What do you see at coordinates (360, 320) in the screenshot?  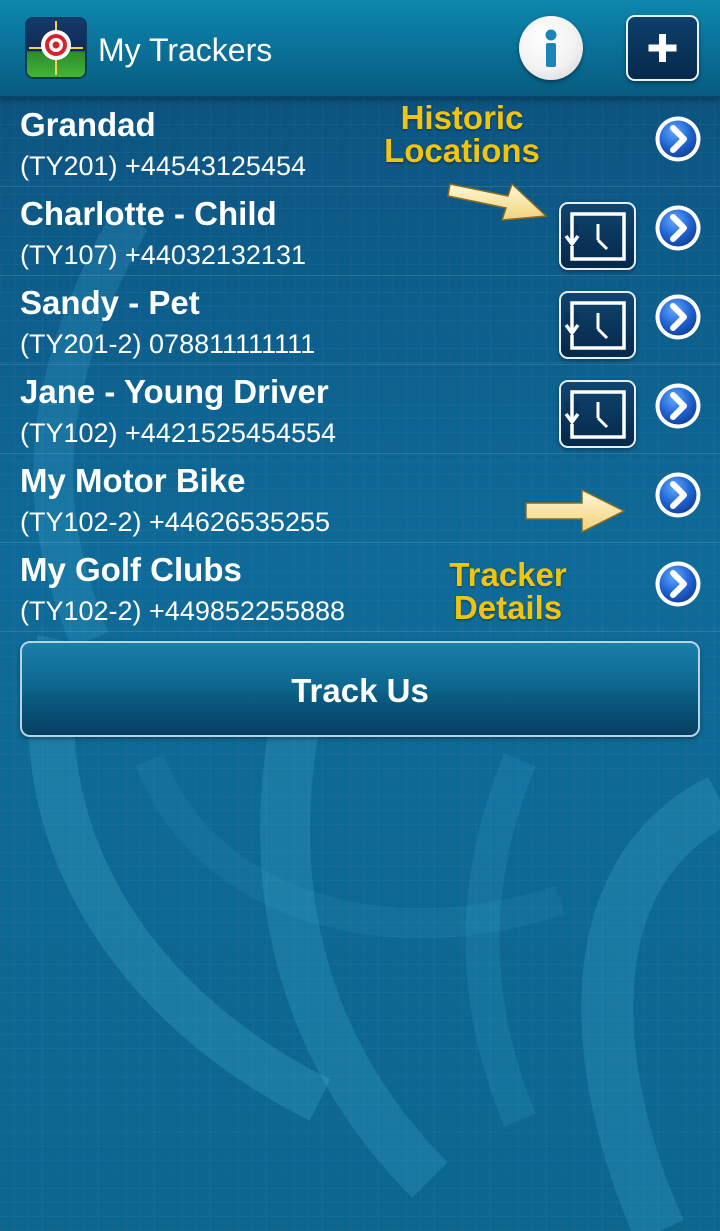 I see `tracker-row: Sandy - Pet (TY201-2) 078811111111` at bounding box center [360, 320].